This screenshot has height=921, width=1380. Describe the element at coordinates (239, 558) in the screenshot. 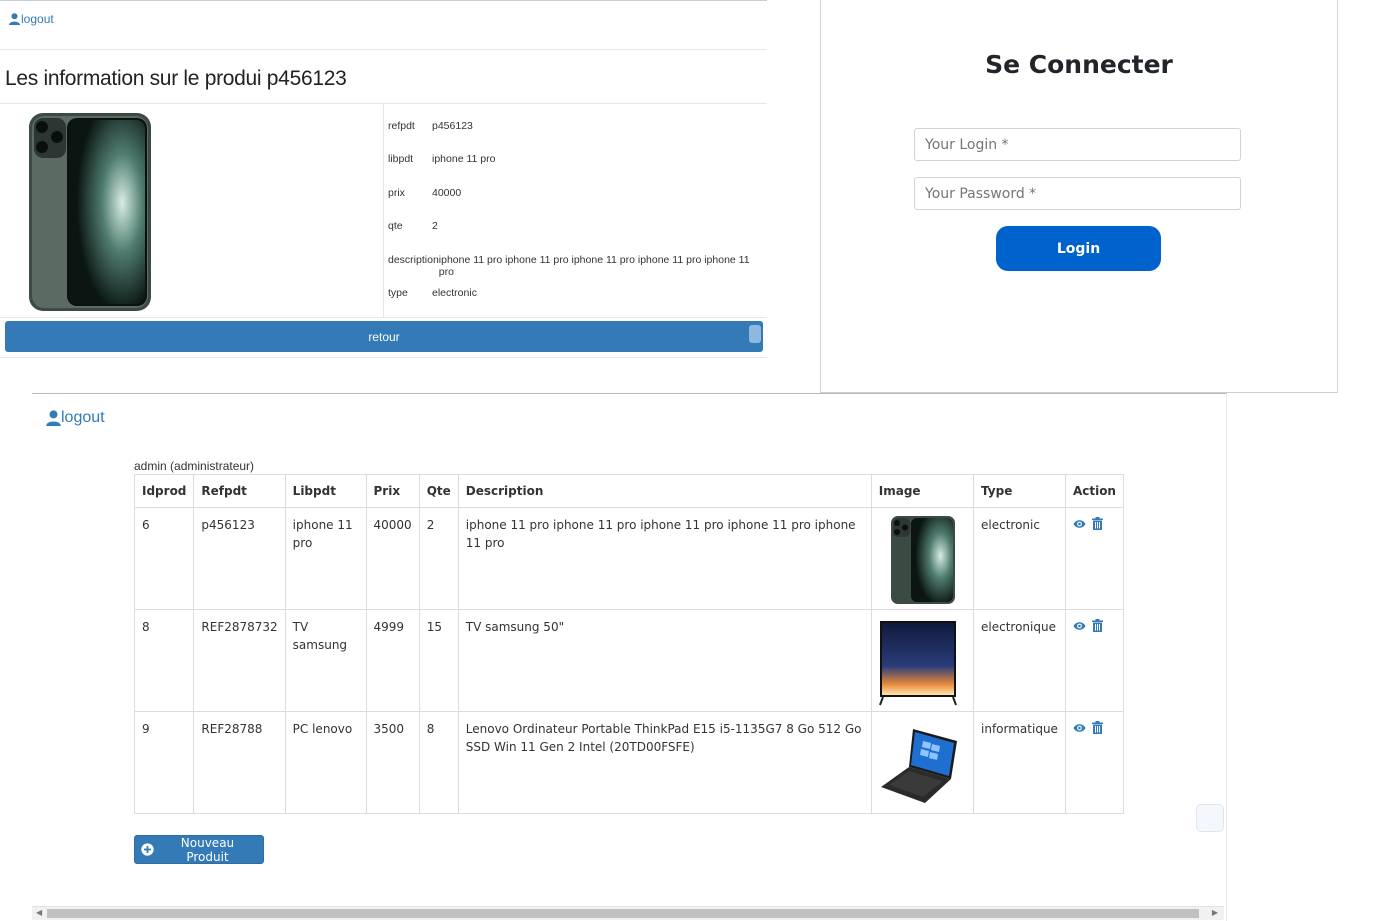

I see `cell-refpdt: p456123` at that location.